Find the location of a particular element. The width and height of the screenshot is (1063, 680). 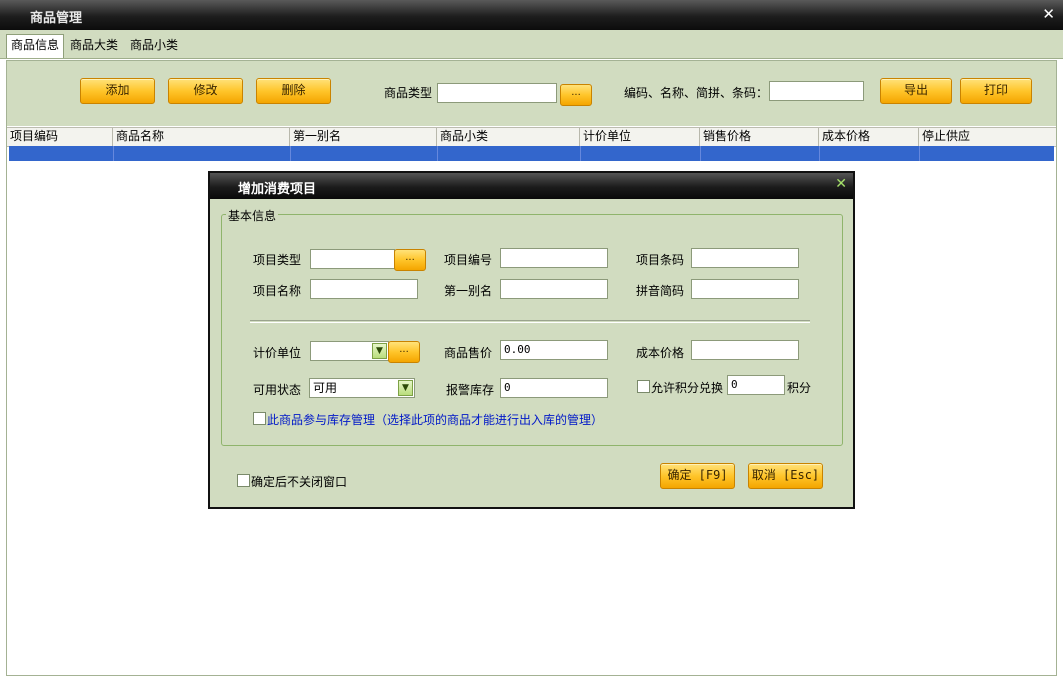

inventory-label: 此商品参与库存管理（选择此项的商品才能进行出入库的管理） is located at coordinates (435, 420).